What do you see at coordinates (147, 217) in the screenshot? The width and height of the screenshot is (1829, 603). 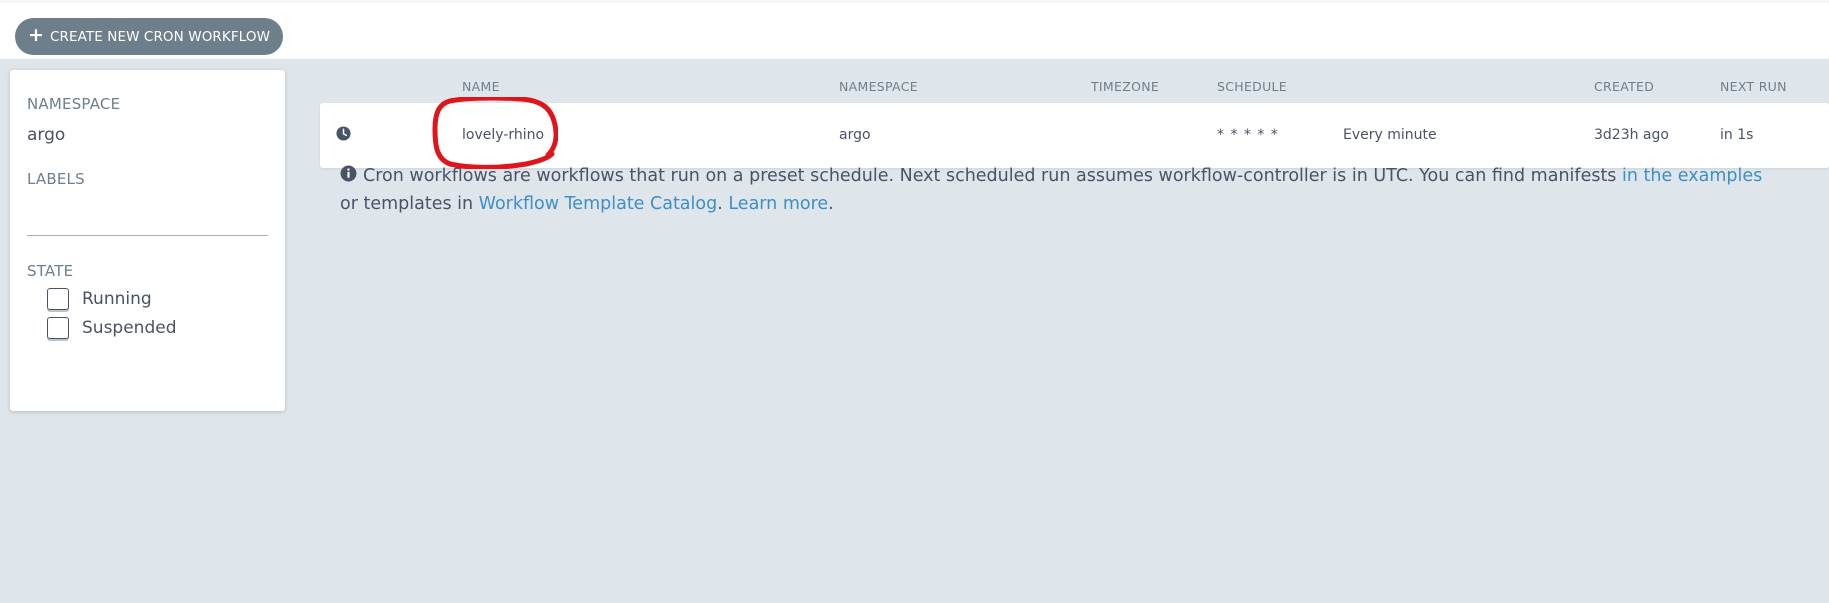 I see `labels-filter-input` at bounding box center [147, 217].